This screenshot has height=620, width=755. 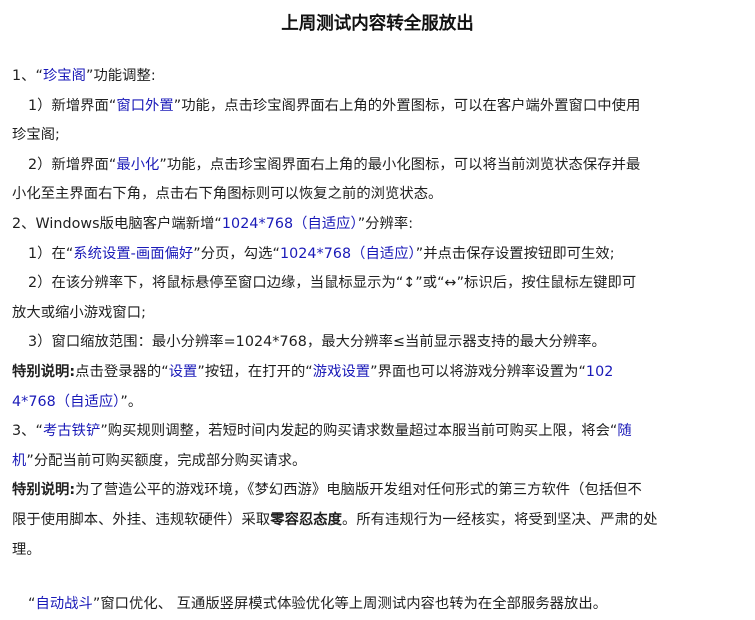 What do you see at coordinates (377, 24) in the screenshot?
I see `page-title: 上周测试内容转全服放出` at bounding box center [377, 24].